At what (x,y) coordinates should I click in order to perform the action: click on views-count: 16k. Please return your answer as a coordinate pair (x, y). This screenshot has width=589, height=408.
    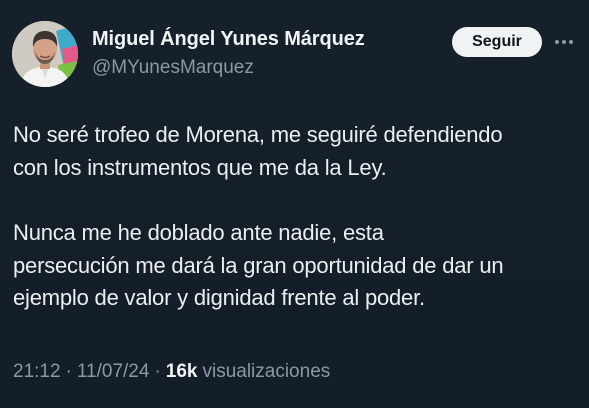
    Looking at the image, I should click on (182, 372).